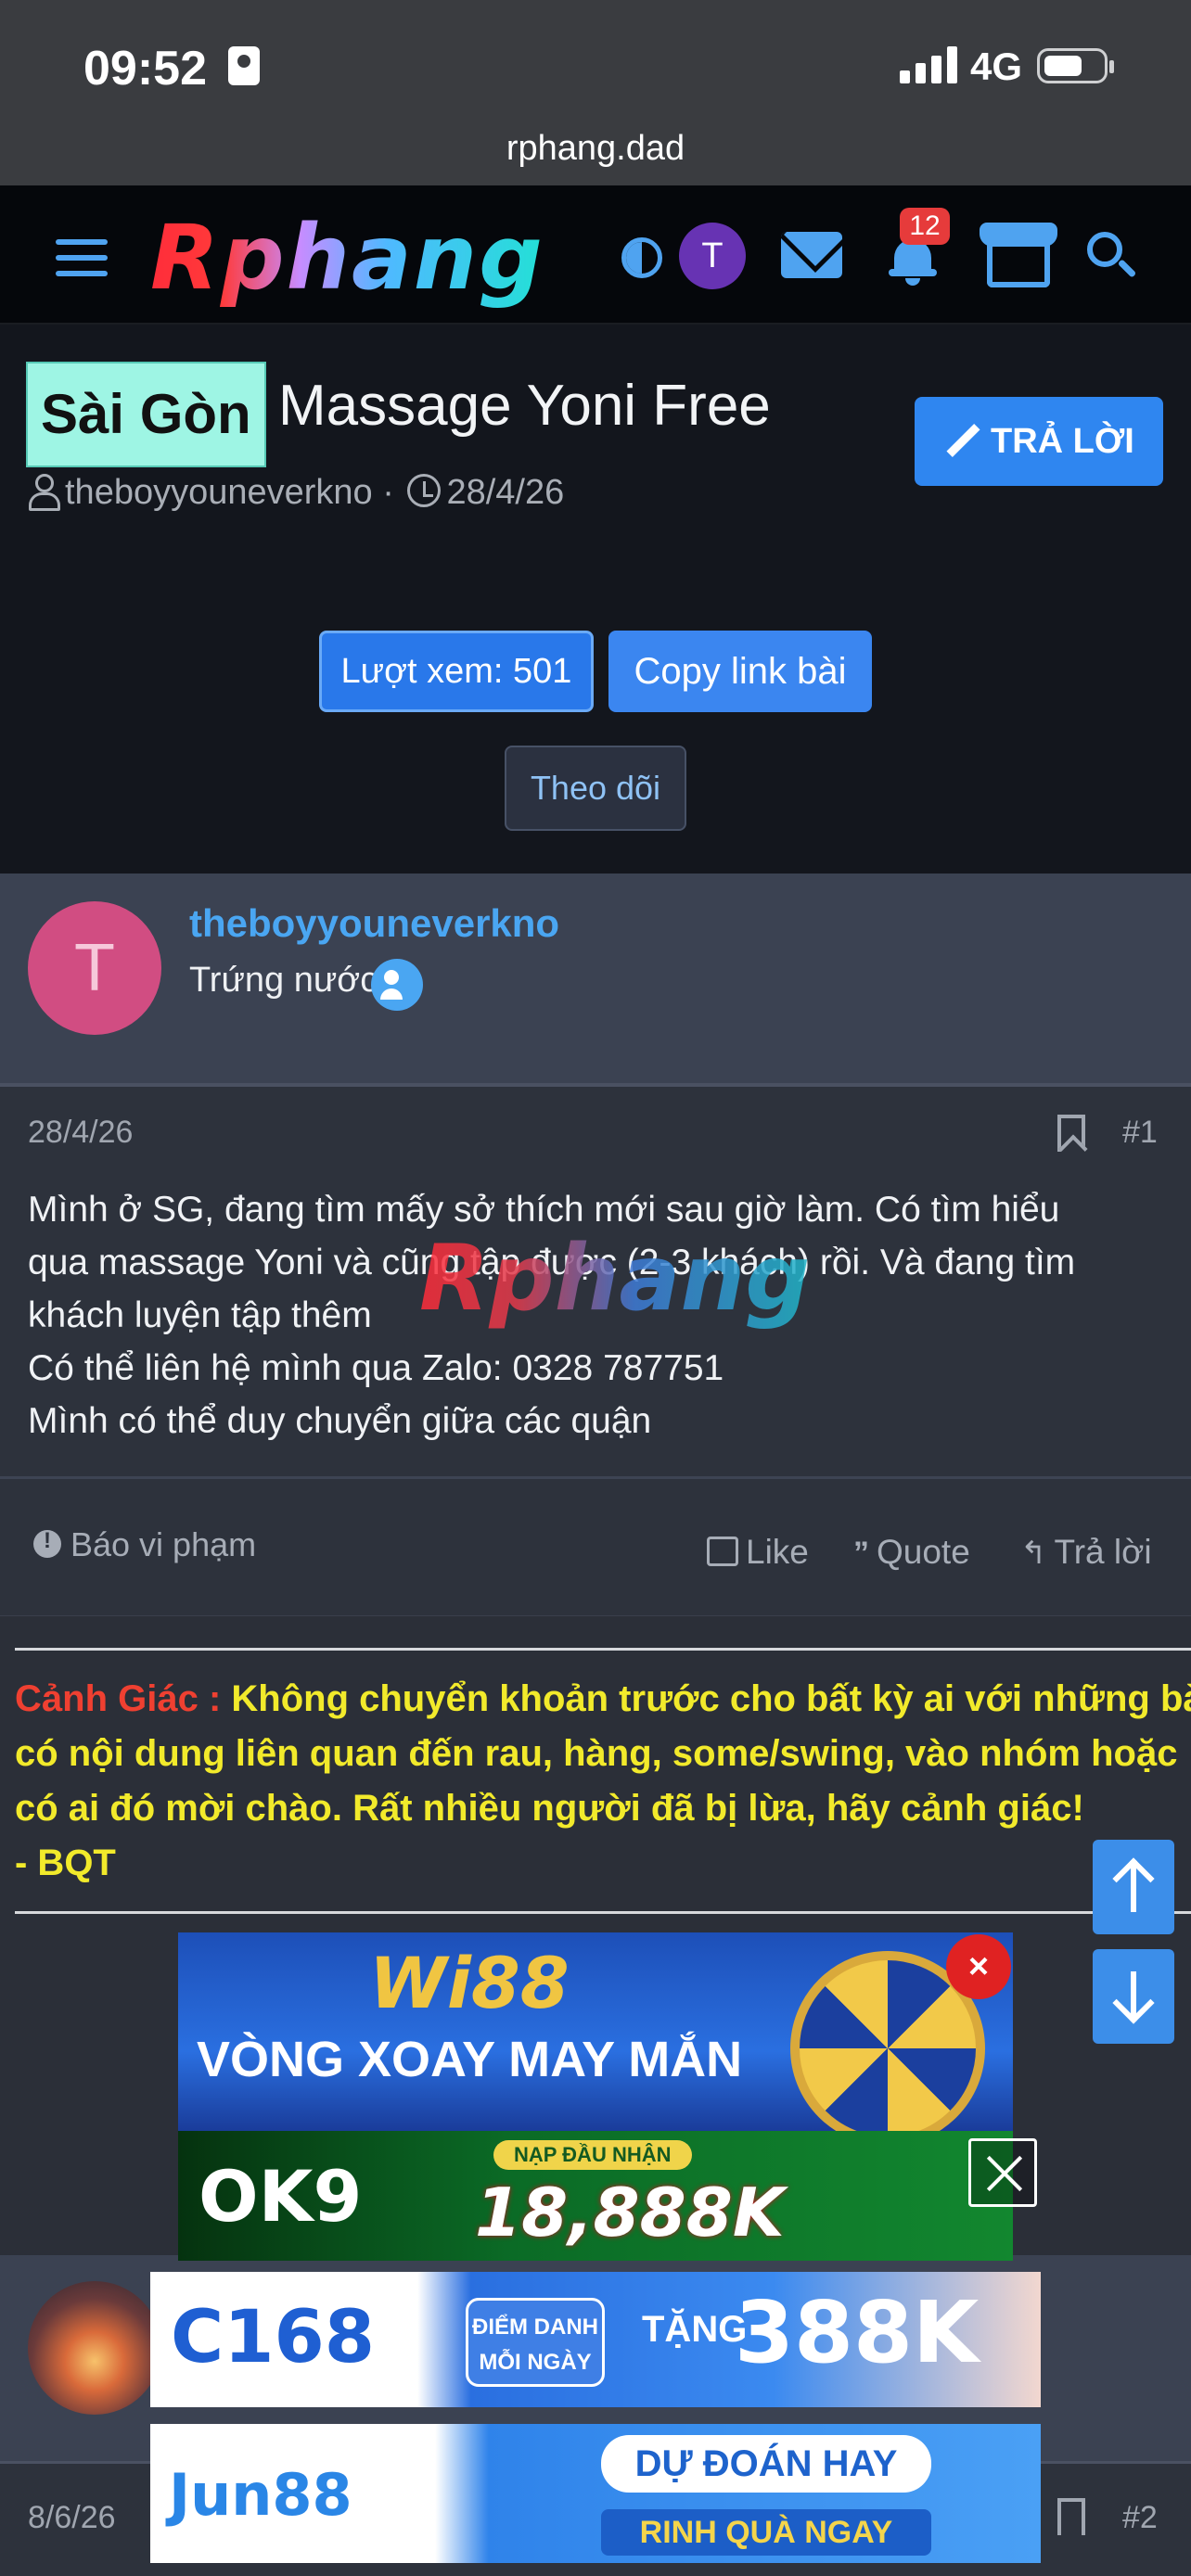 Image resolution: width=1191 pixels, height=2576 pixels. I want to click on like-label: Like, so click(777, 1552).